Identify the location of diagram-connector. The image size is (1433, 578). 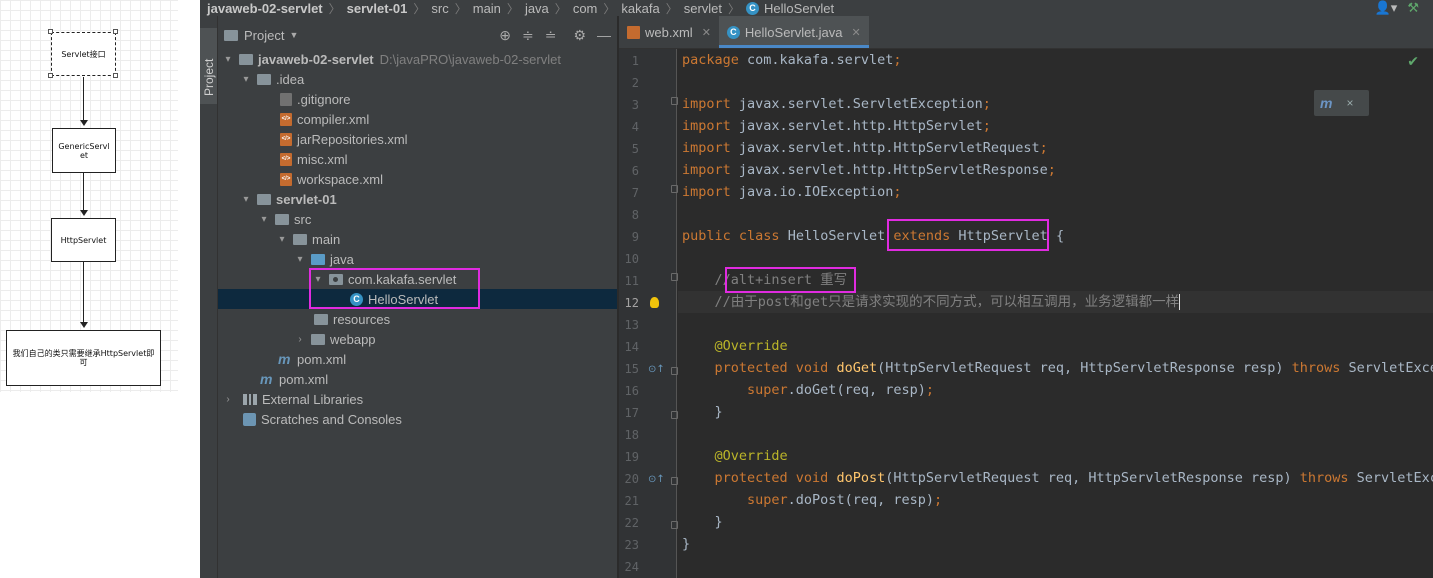
(83, 191).